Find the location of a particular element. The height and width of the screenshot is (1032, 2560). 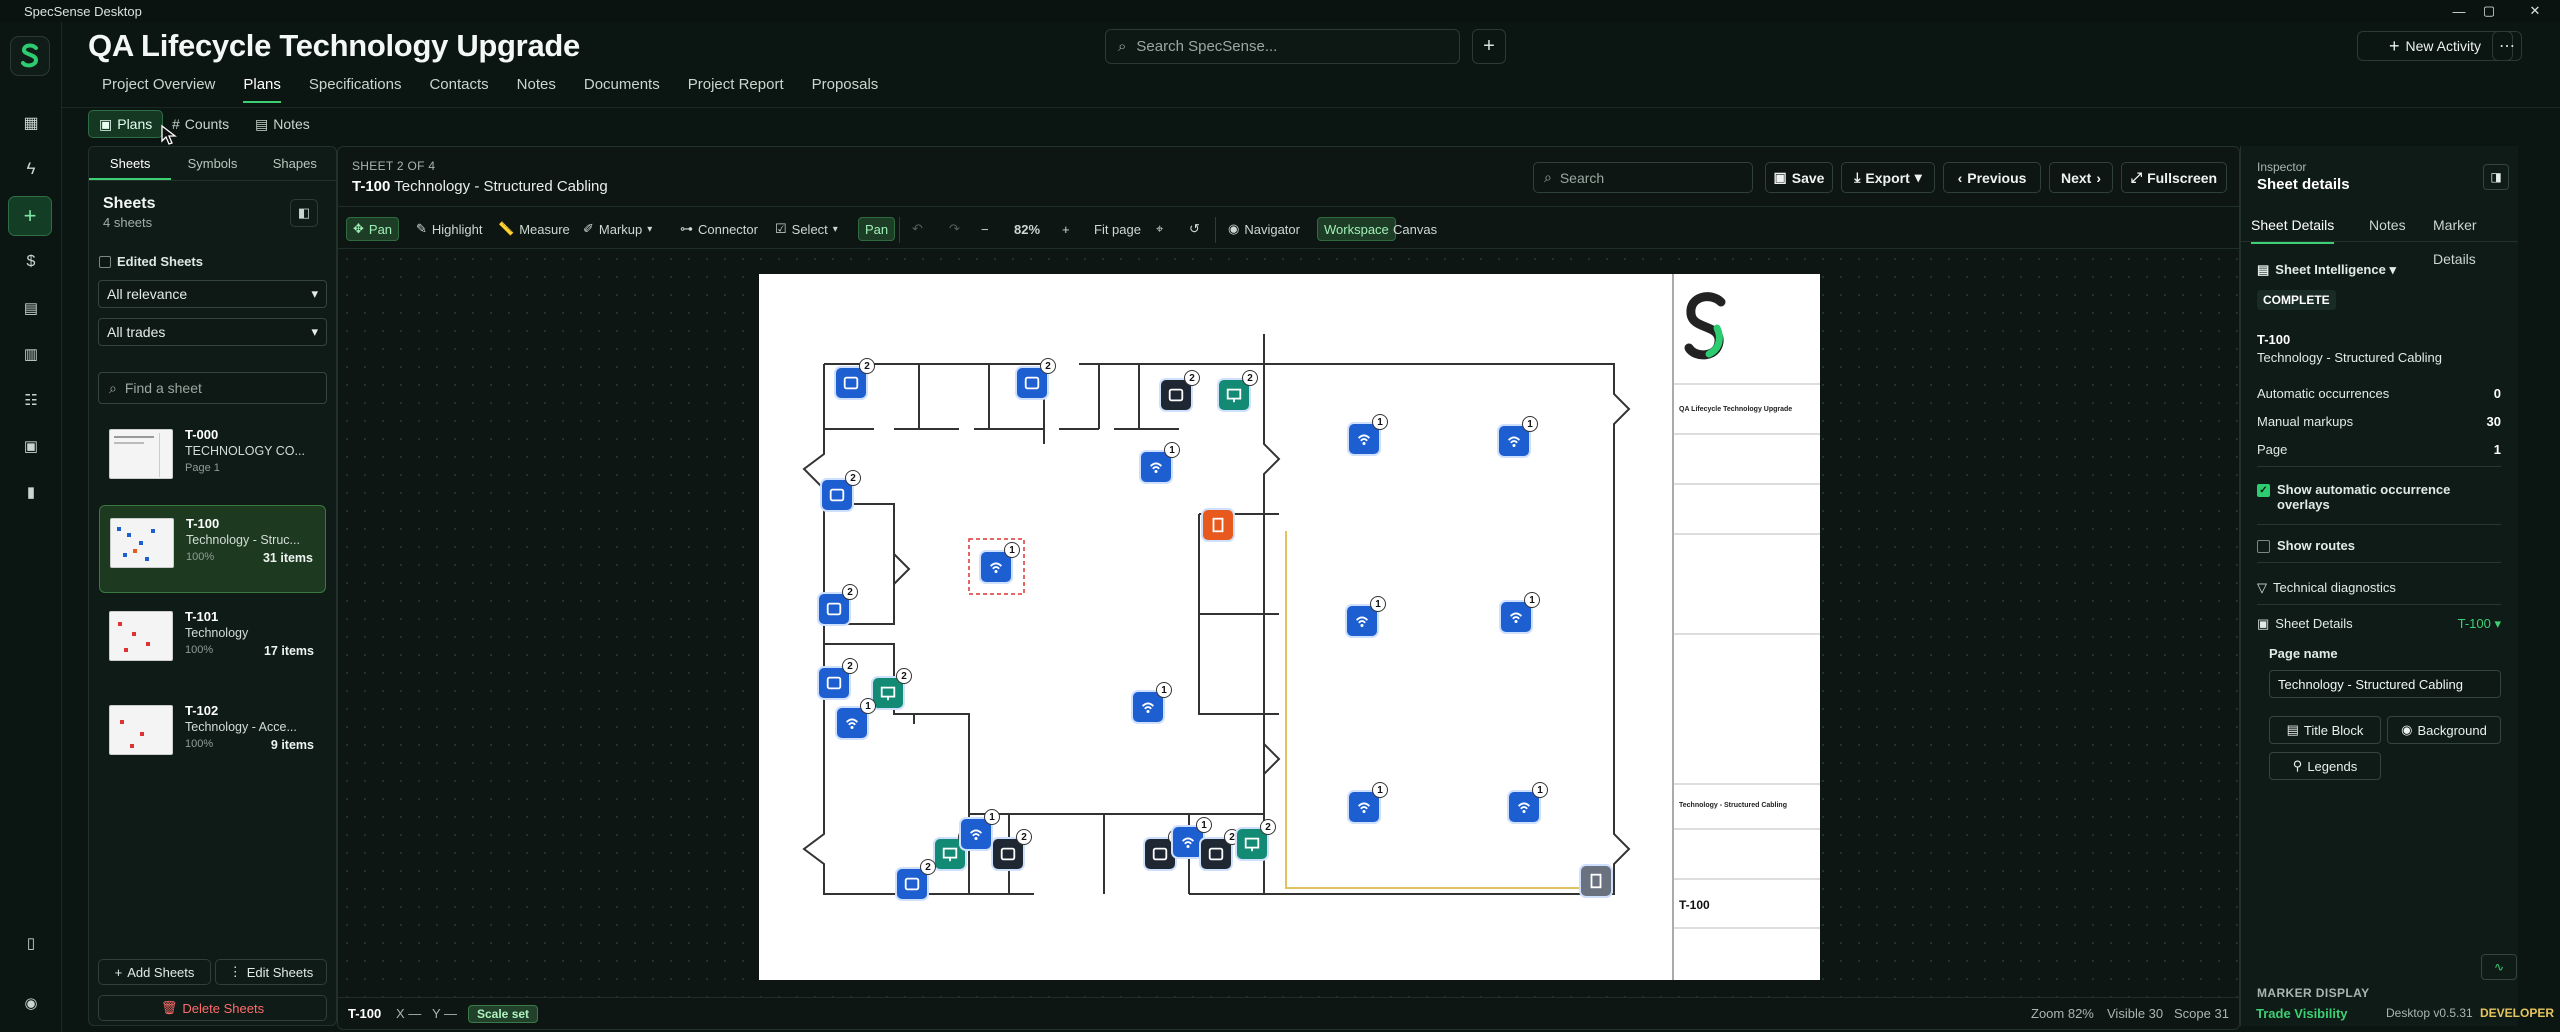

finance-icon: $ is located at coordinates (31, 262).